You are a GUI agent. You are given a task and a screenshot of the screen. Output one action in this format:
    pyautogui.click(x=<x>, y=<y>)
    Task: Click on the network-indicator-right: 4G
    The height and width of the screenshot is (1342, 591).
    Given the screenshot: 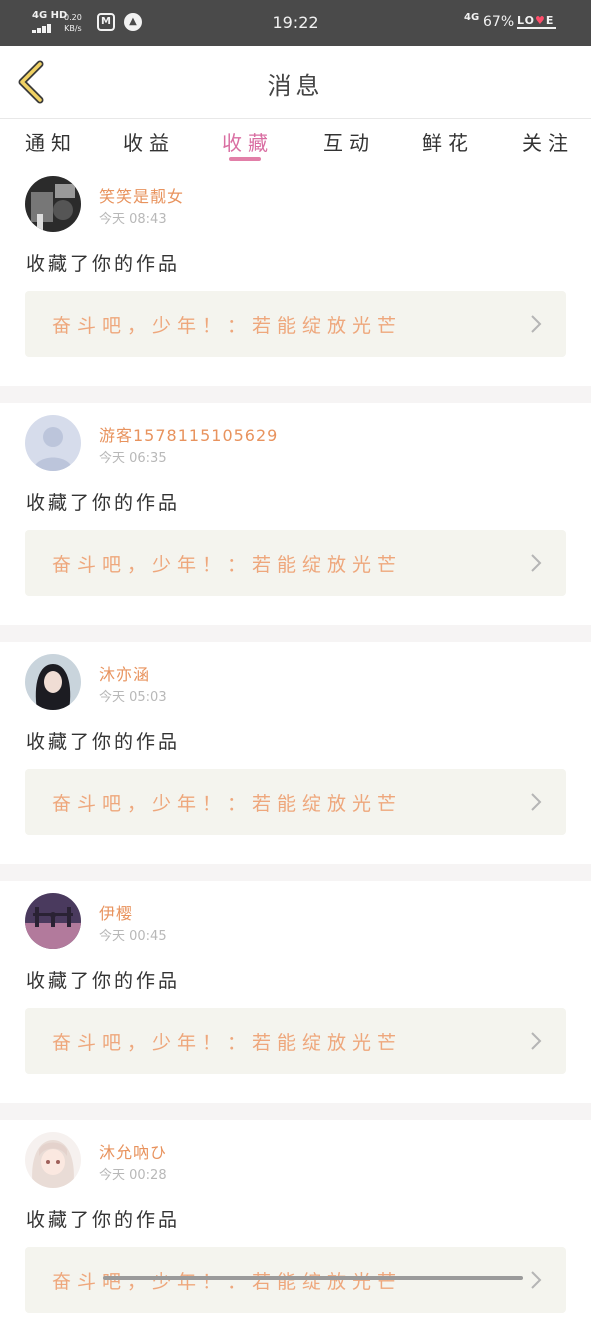 What is the action you would take?
    pyautogui.click(x=472, y=17)
    